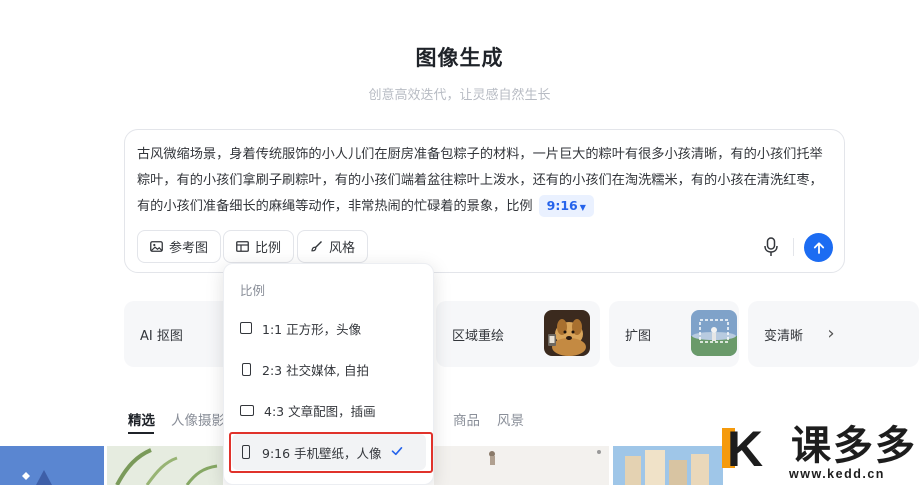  I want to click on ratio-option-1-1: 1:1 正方形，头像, so click(329, 328).